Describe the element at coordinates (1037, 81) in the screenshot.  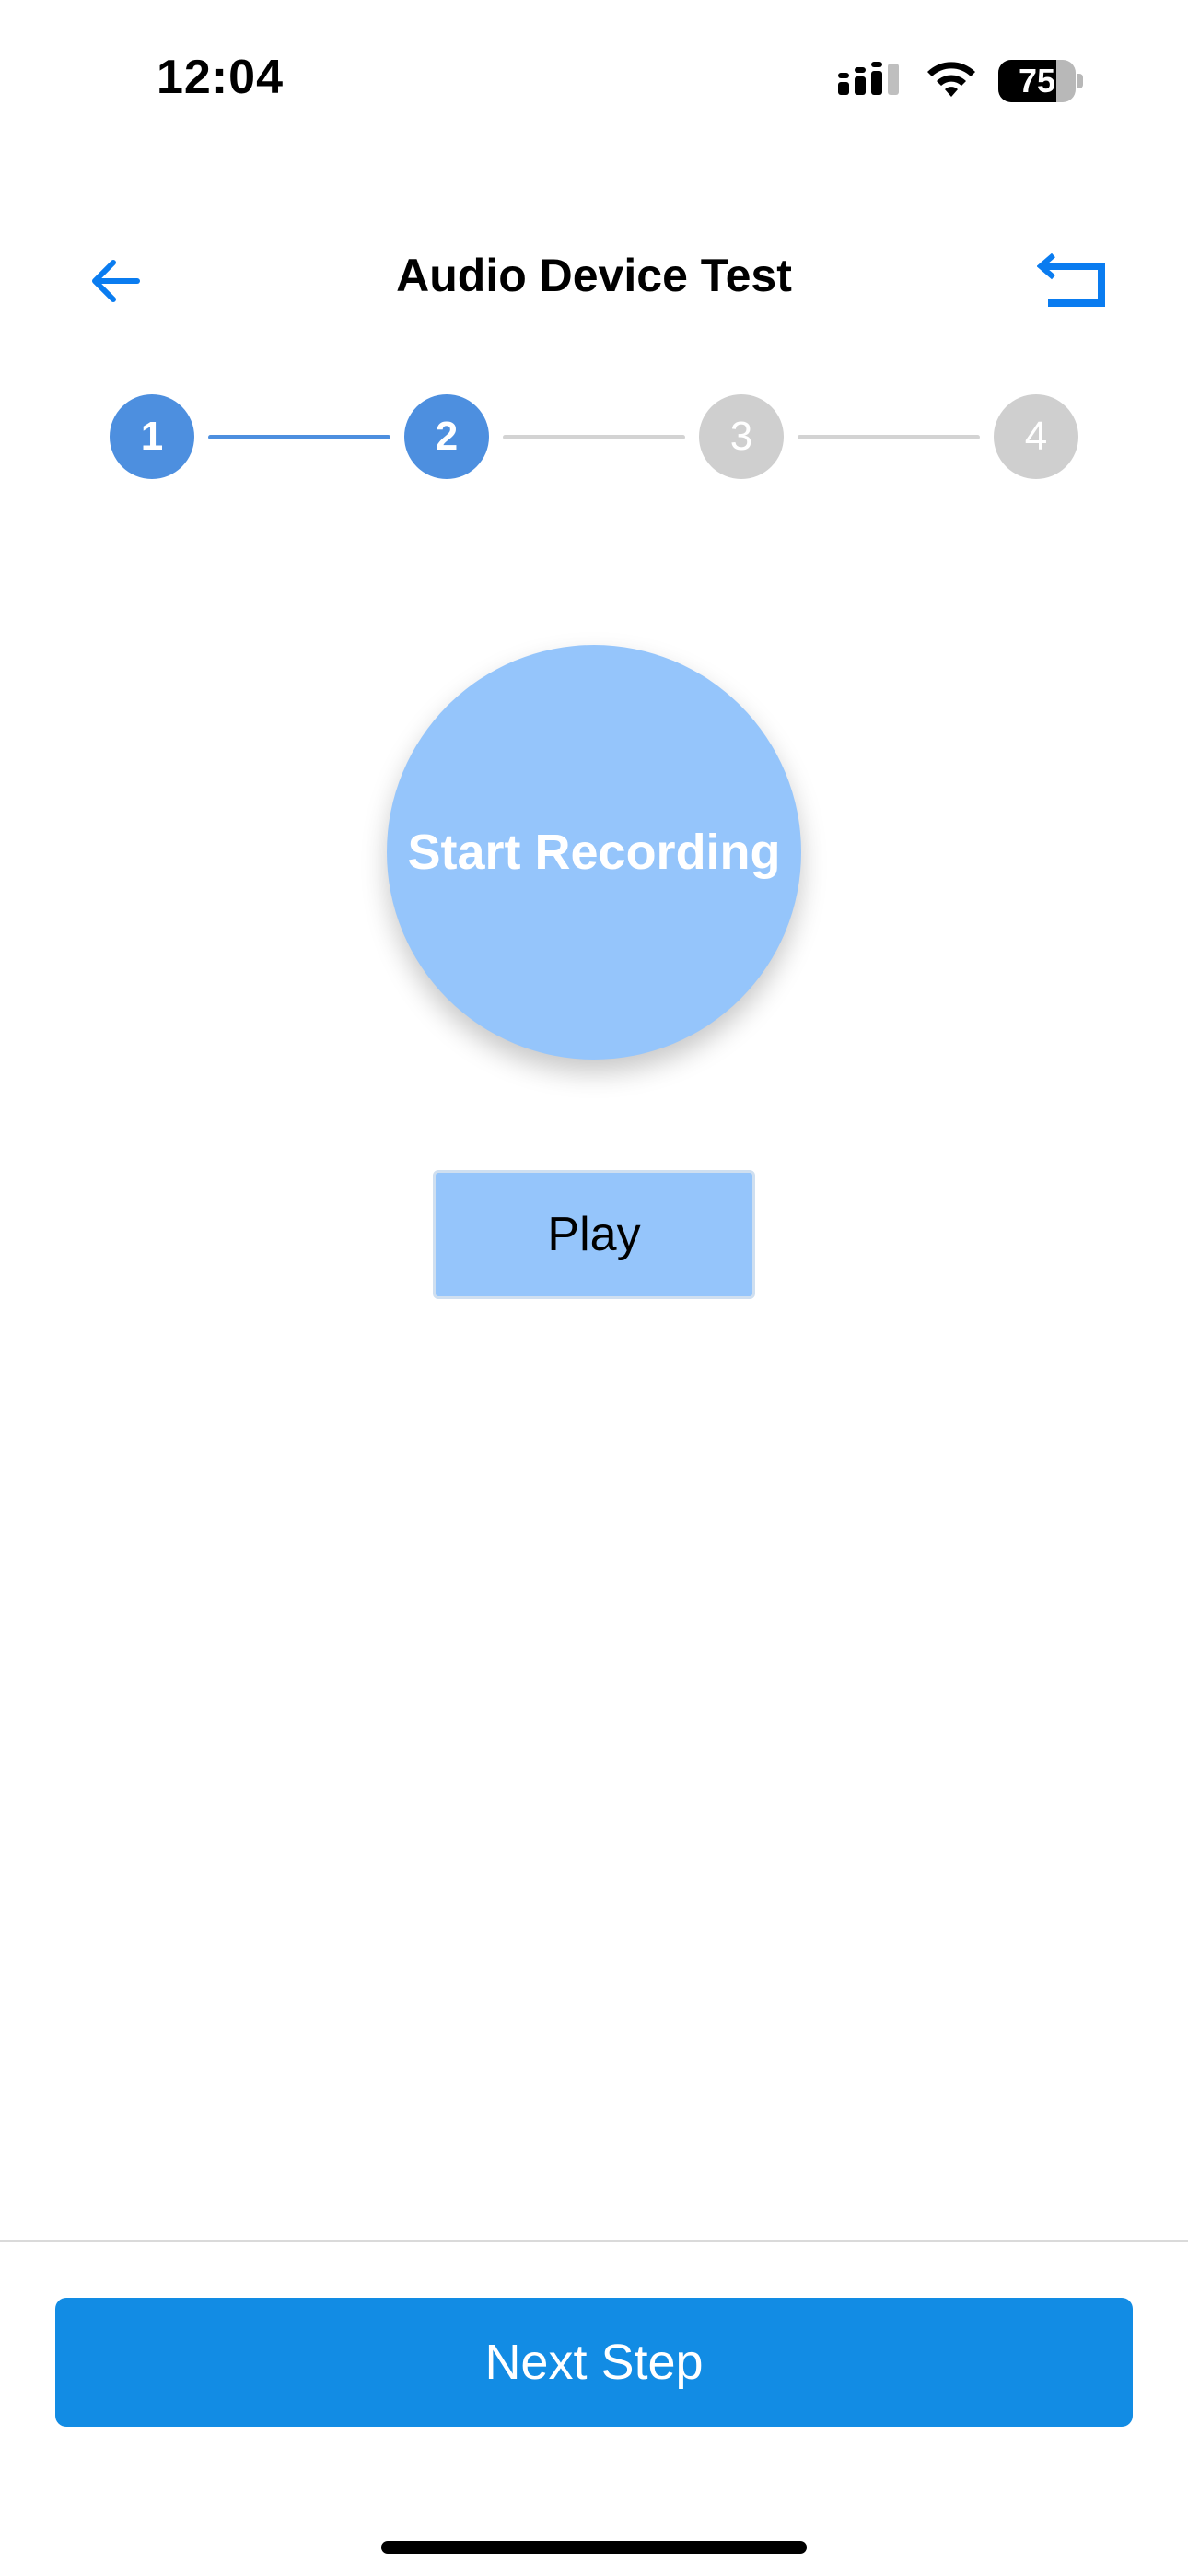
I see `battery-percentage: 75` at that location.